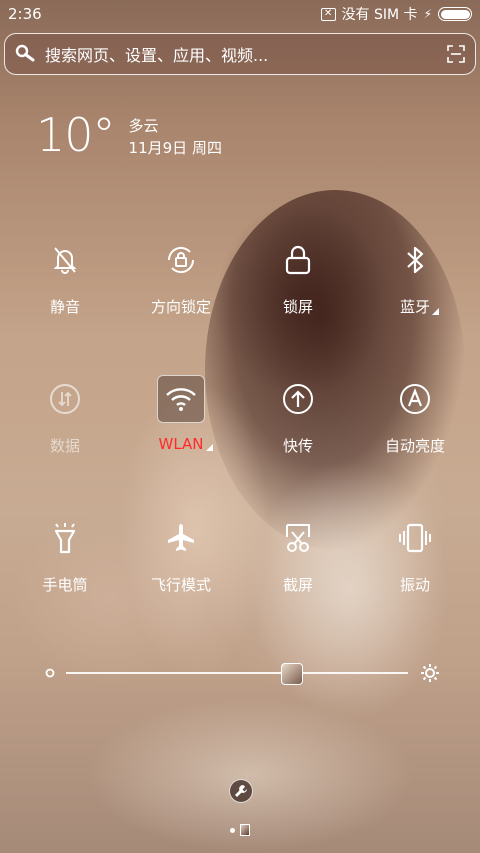 Image resolution: width=480 pixels, height=853 pixels. Describe the element at coordinates (65, 585) in the screenshot. I see `tile-label: 手电筒` at that location.